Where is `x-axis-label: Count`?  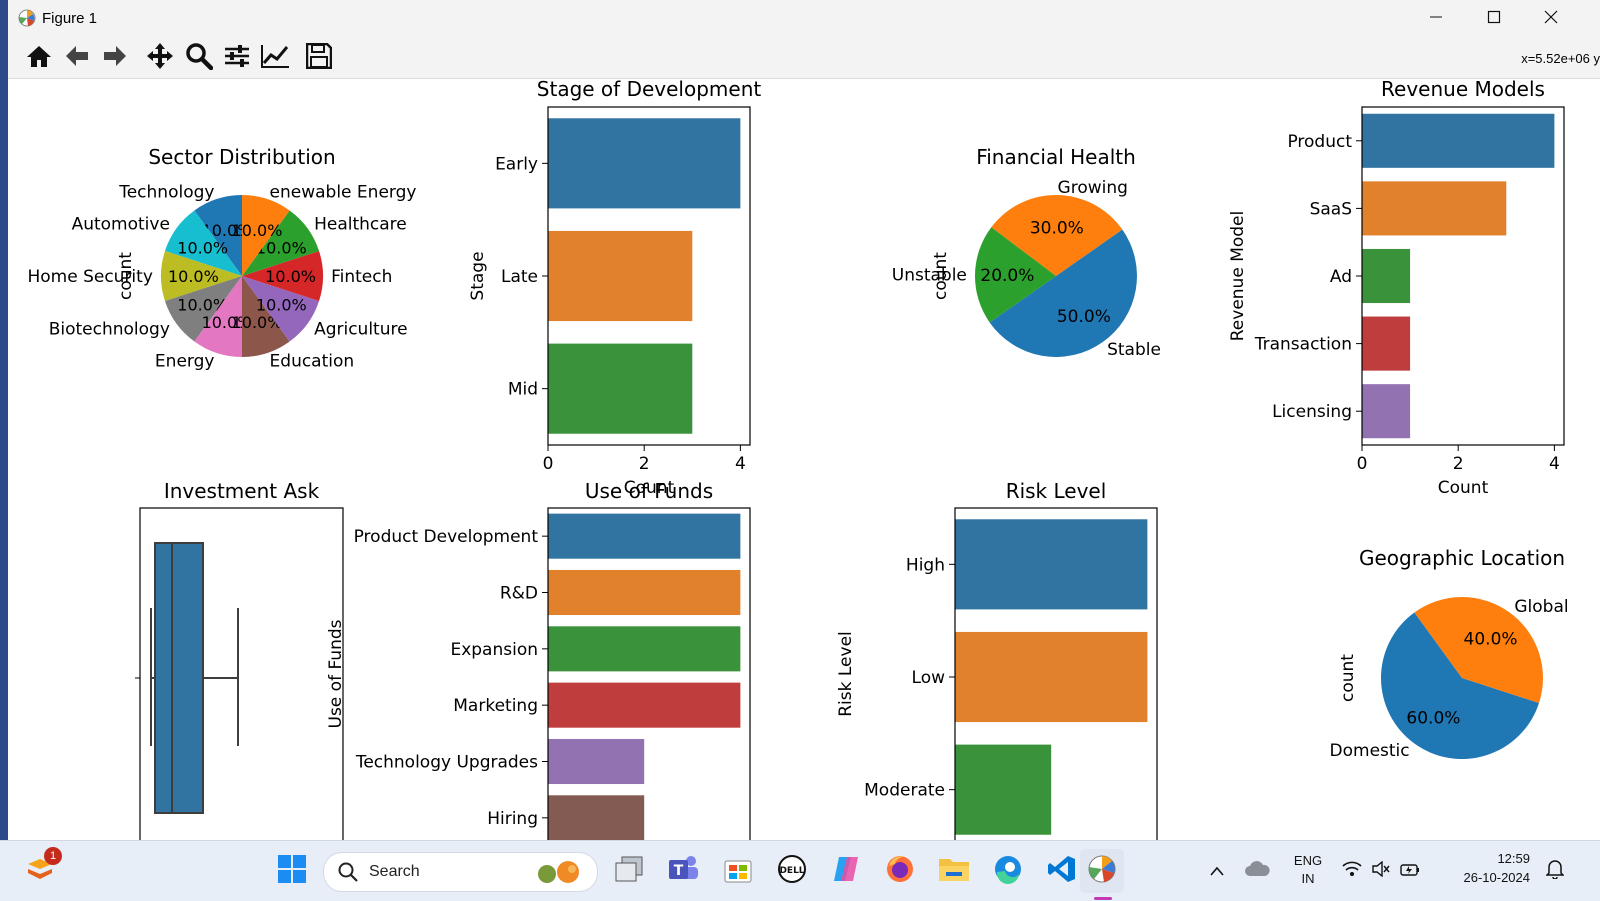 x-axis-label: Count is located at coordinates (1463, 488).